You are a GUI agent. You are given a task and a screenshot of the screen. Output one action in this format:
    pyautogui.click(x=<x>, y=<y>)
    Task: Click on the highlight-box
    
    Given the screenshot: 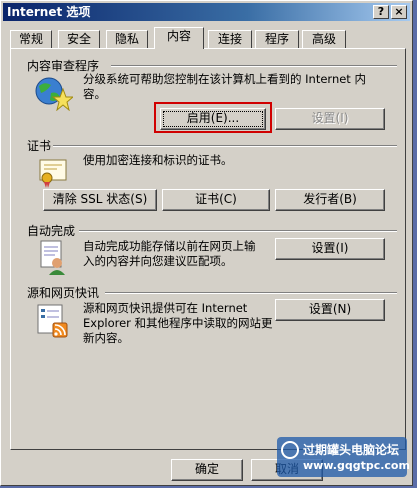 What is the action you would take?
    pyautogui.click(x=213, y=117)
    